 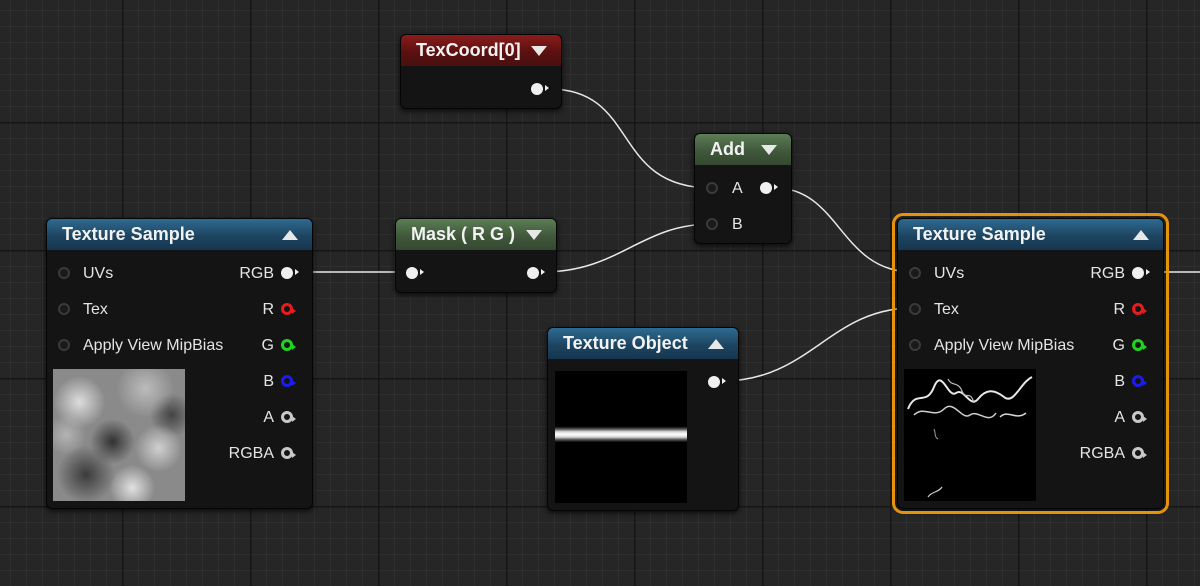 I want to click on texture-sample-right-header: Texture Sample, so click(x=1030, y=234).